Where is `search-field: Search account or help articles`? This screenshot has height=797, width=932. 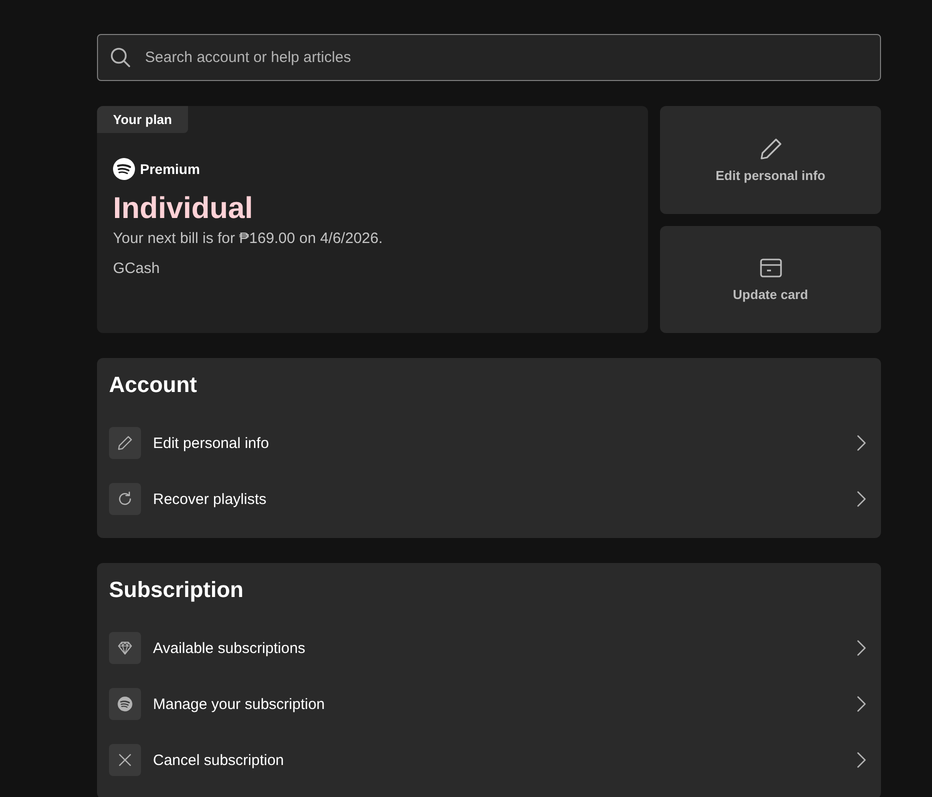 search-field: Search account or help articles is located at coordinates (489, 57).